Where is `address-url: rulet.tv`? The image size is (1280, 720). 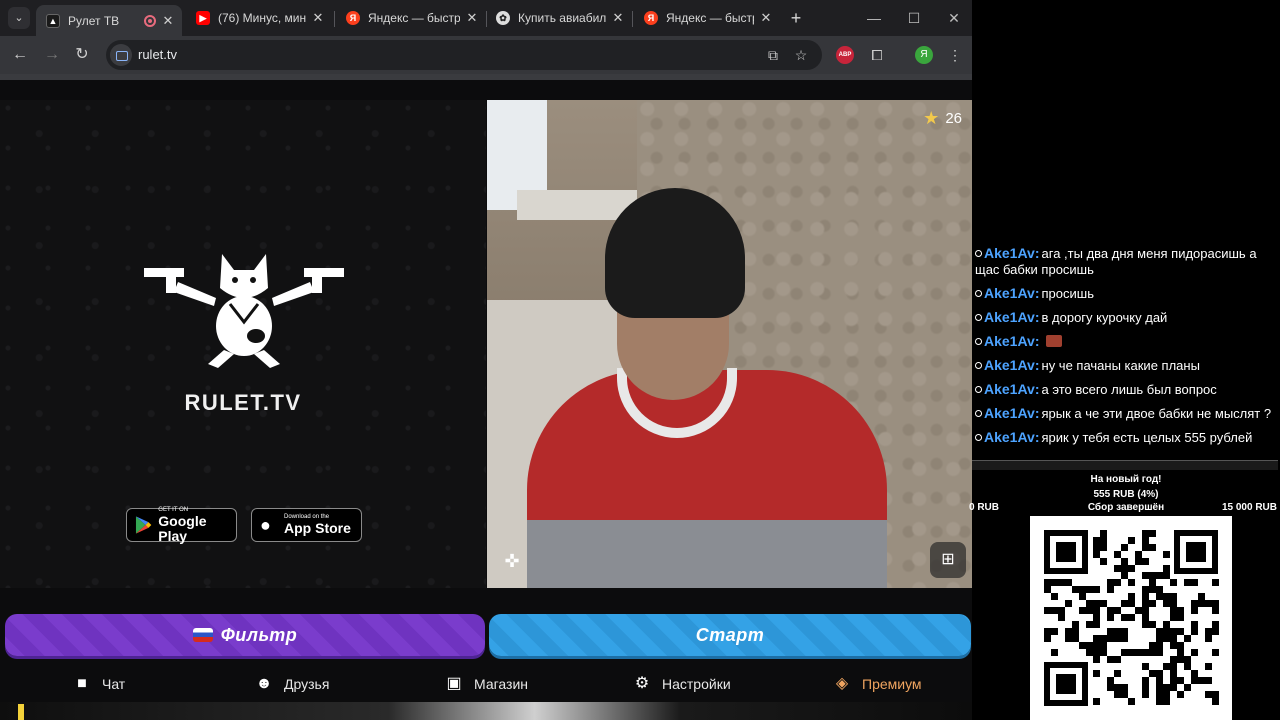
address-url: rulet.tv is located at coordinates (157, 54).